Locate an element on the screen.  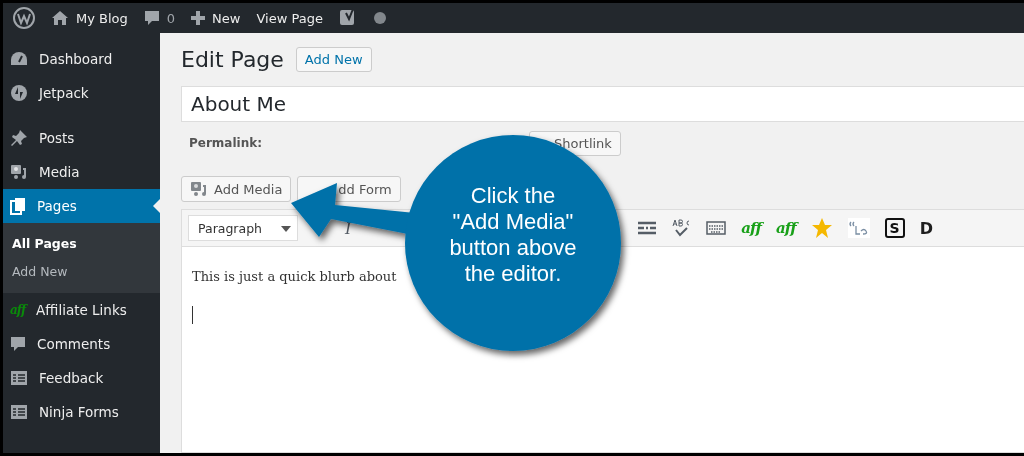
toolbar-link: 0 is located at coordinates (171, 18).